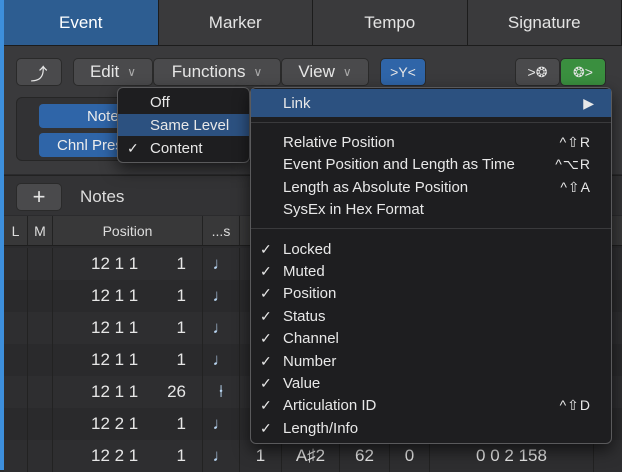  I want to click on functions-menu-button: Functions∨, so click(217, 72).